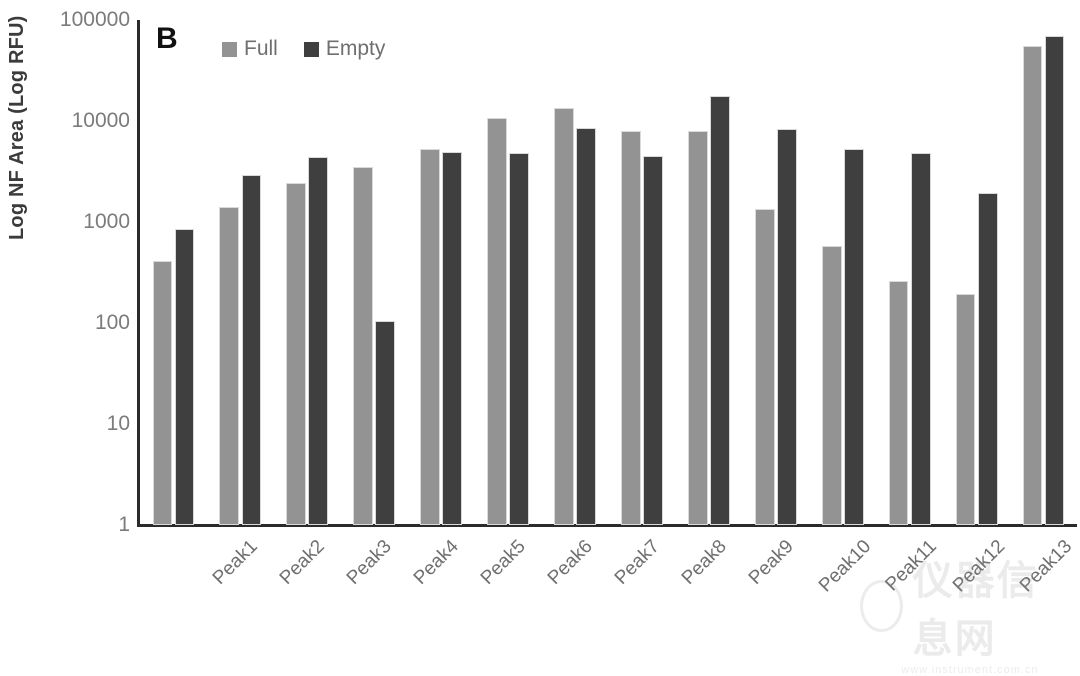 The height and width of the screenshot is (676, 1080). What do you see at coordinates (831, 385) in the screenshot?
I see `bar-full-peak11` at bounding box center [831, 385].